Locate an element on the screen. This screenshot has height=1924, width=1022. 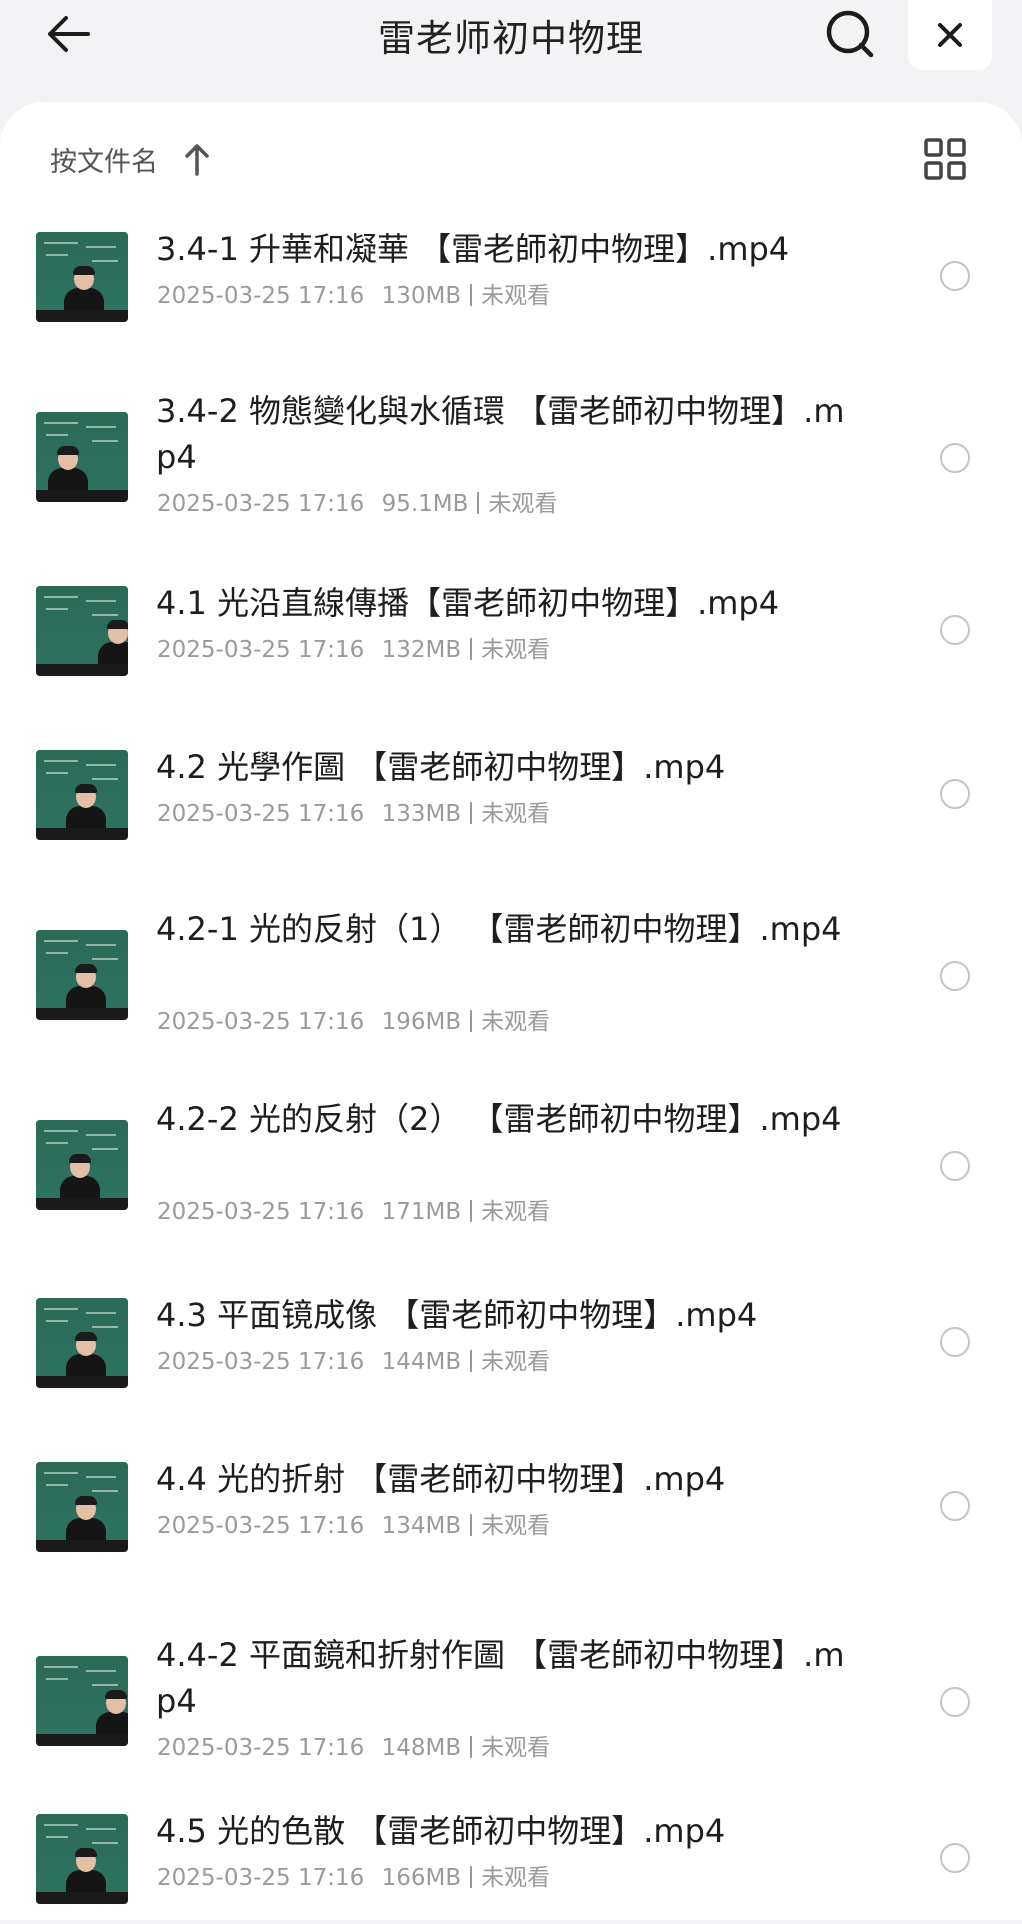
file-size: 148MB is located at coordinates (421, 1748).